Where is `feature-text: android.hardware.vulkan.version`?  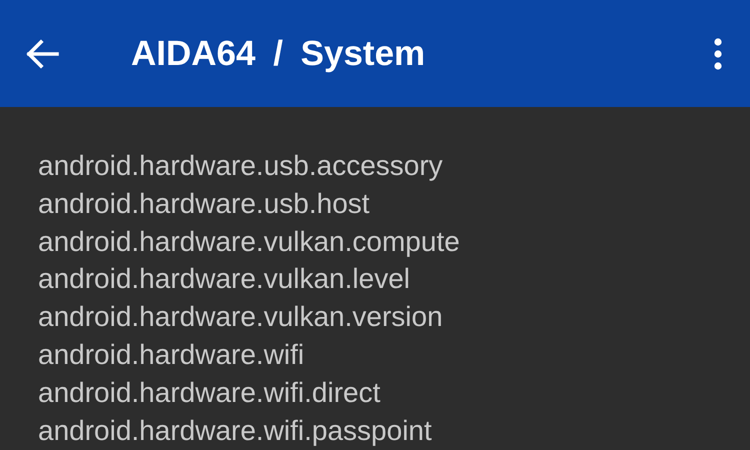 feature-text: android.hardware.vulkan.version is located at coordinates (241, 317).